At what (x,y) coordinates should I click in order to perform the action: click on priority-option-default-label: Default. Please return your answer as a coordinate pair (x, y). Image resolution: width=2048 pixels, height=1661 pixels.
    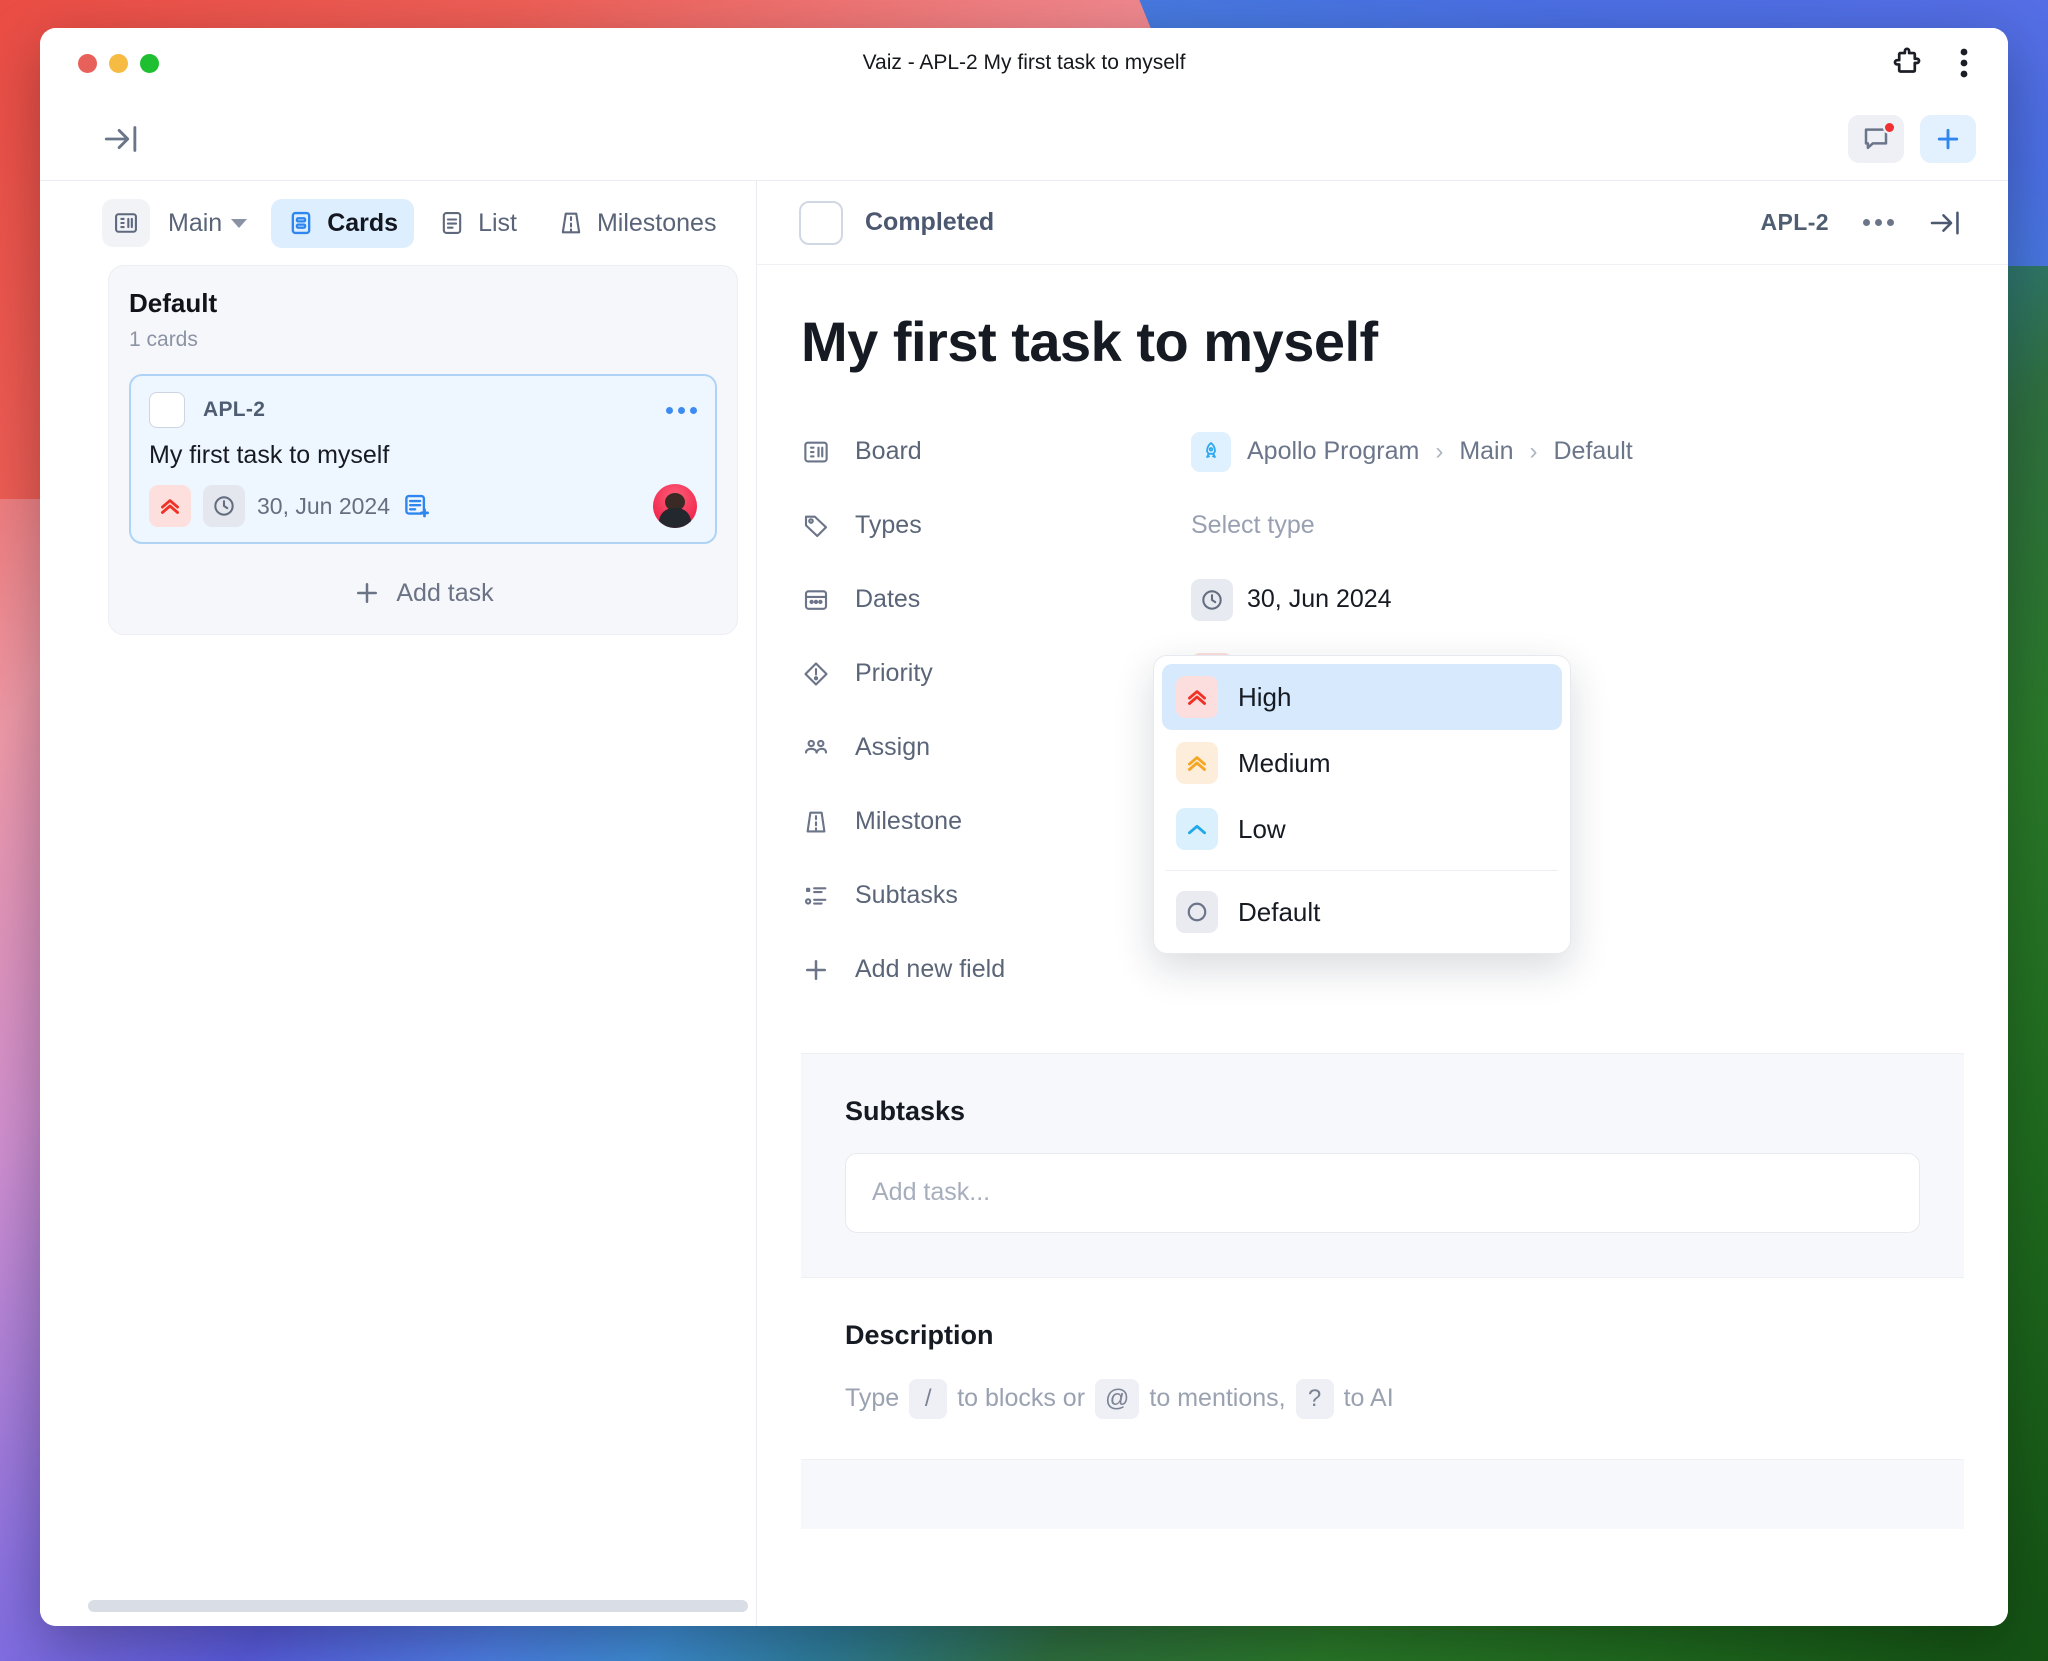
    Looking at the image, I should click on (1279, 911).